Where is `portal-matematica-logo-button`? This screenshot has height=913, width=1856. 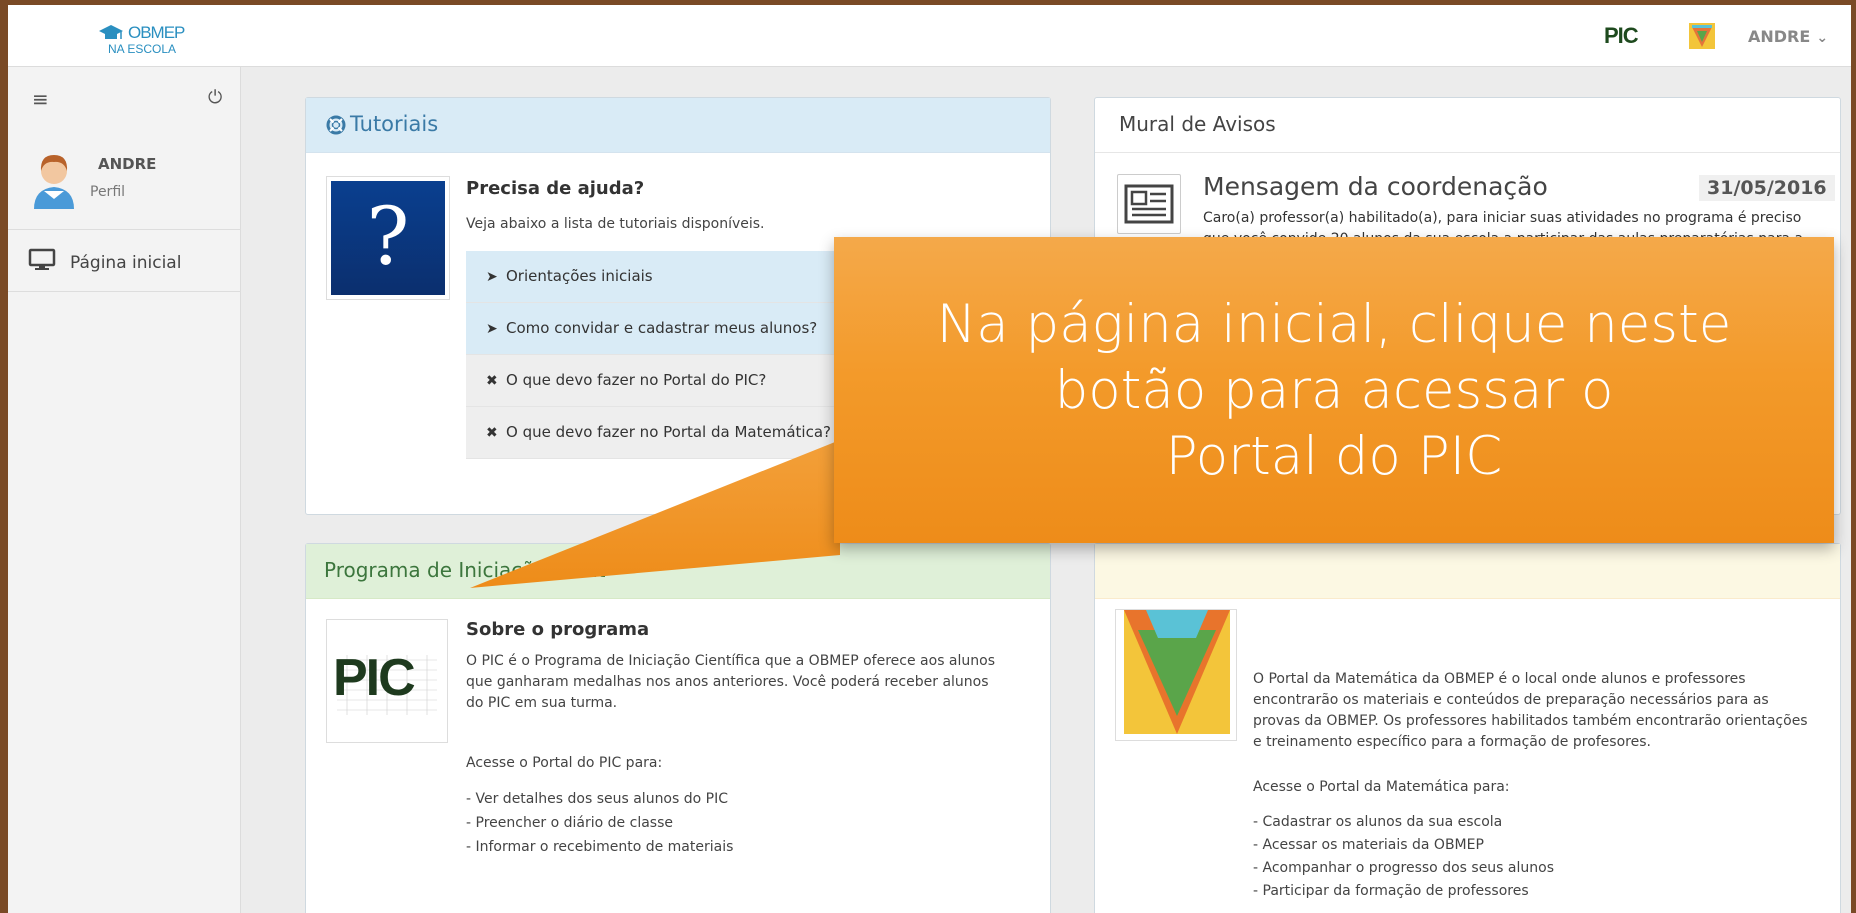
portal-matematica-logo-button is located at coordinates (1176, 675).